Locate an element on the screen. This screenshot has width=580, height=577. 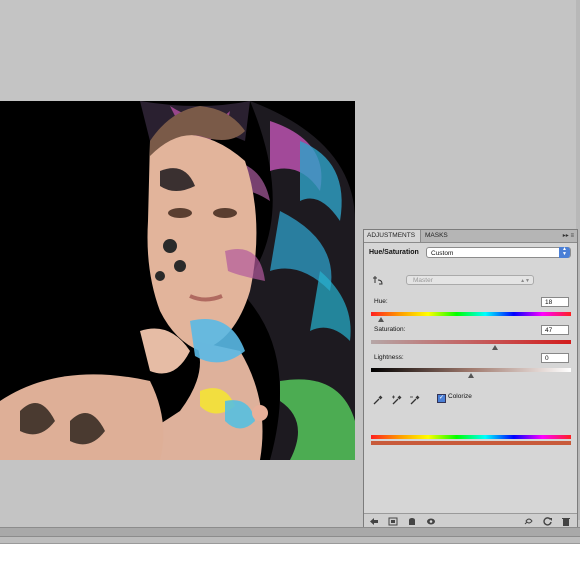
colorize-label: Colorize is located at coordinates (460, 396).